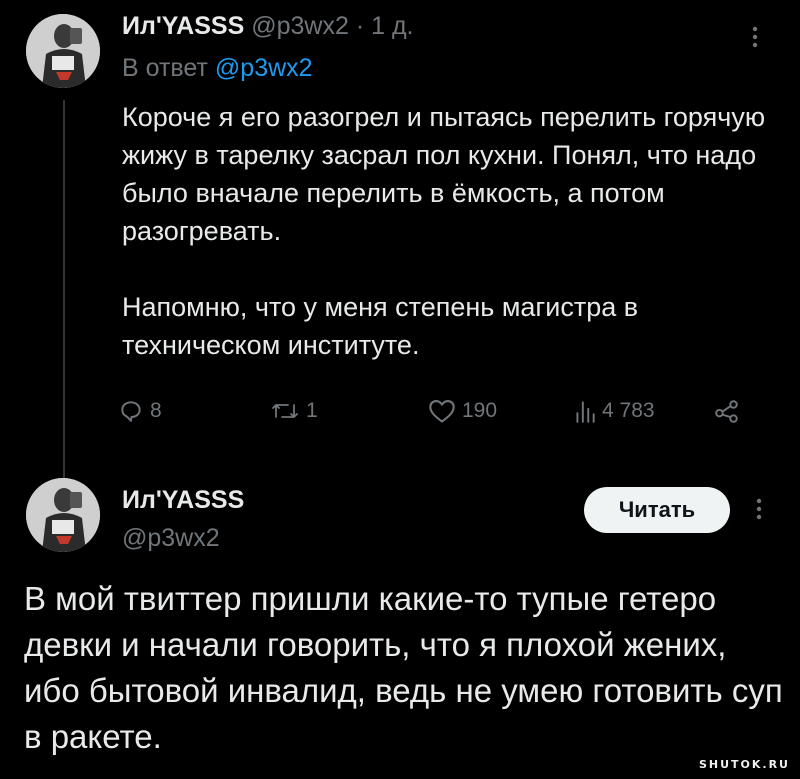  I want to click on reply-bubble-icon, so click(131, 411).